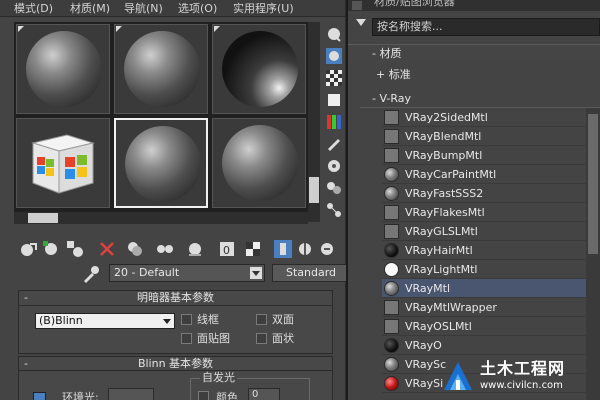 This screenshot has height=400, width=600. What do you see at coordinates (90, 8) in the screenshot?
I see `menu-material: 材质(M)` at bounding box center [90, 8].